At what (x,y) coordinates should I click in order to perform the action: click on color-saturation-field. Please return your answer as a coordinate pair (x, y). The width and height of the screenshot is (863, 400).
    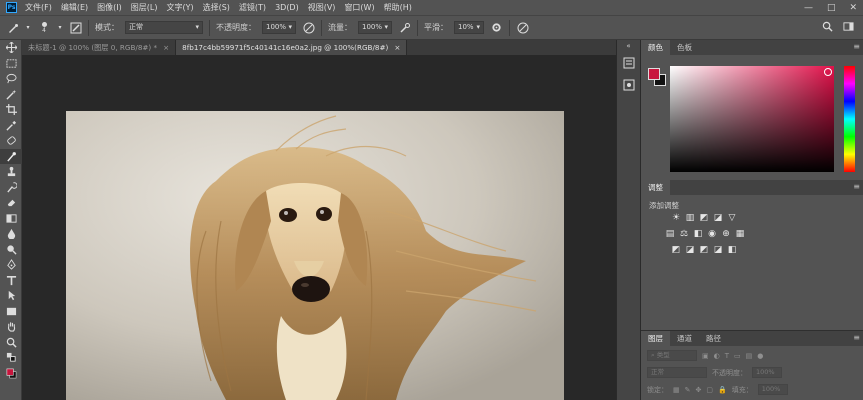
    Looking at the image, I should click on (752, 119).